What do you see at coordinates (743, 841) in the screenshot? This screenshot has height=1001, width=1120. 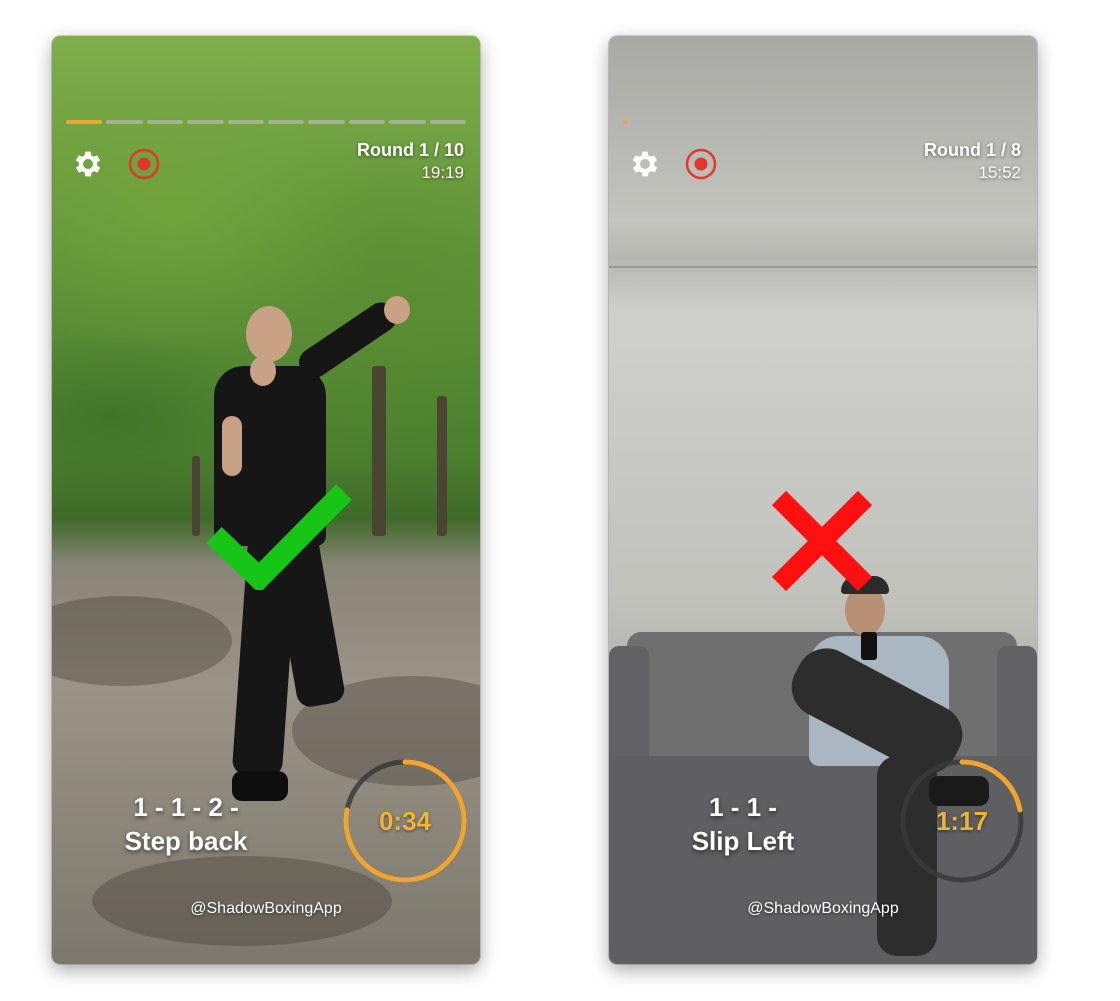 I see `combo-line-2: Slip Left` at bounding box center [743, 841].